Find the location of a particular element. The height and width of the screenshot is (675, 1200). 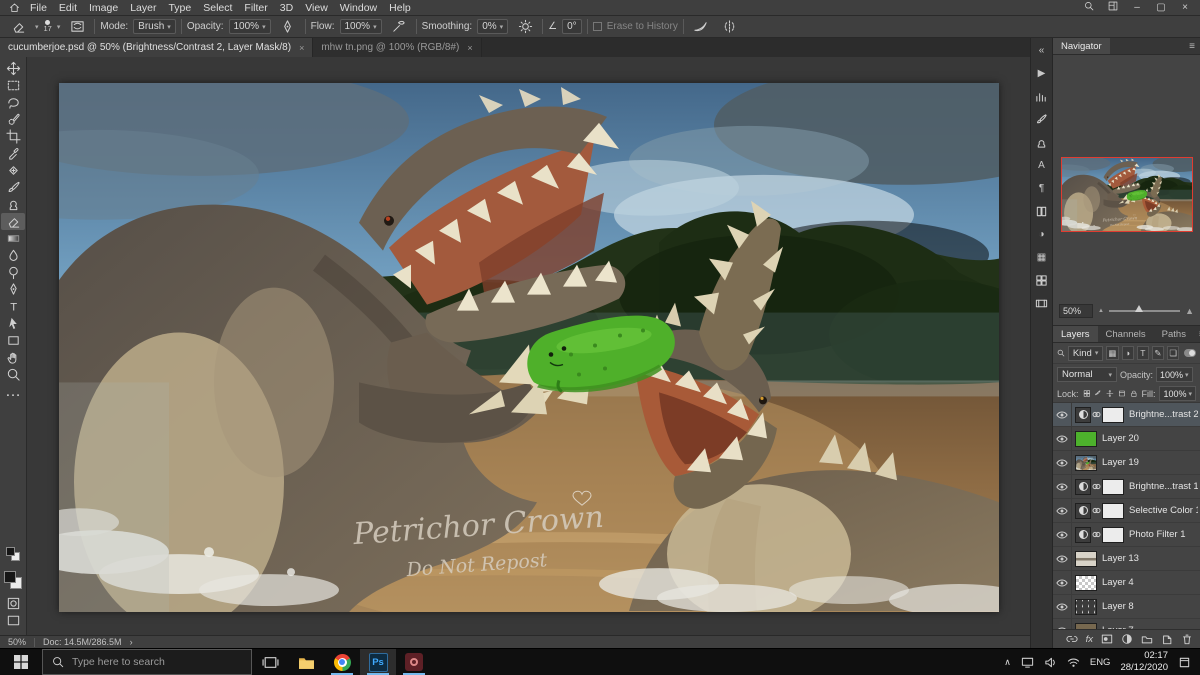

restore-button: ▢ is located at coordinates (1161, 7).